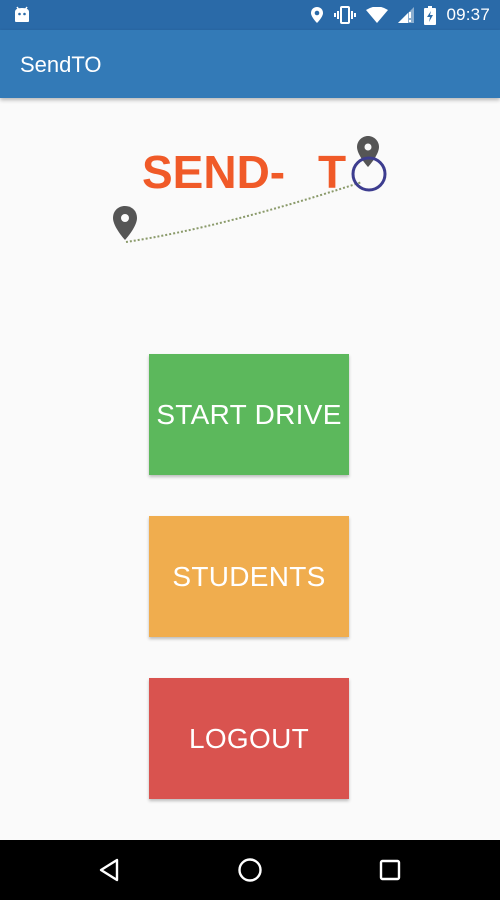 The height and width of the screenshot is (900, 500). I want to click on status-icons: 09:37, so click(400, 15).